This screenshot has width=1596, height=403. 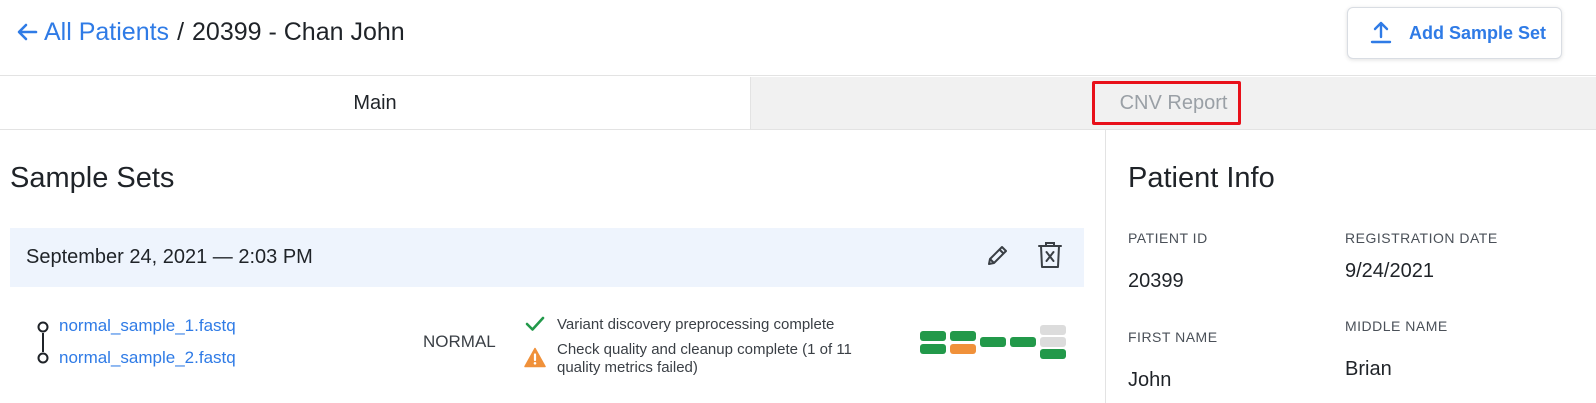 What do you see at coordinates (147, 358) in the screenshot?
I see `file-link-2: normal_sample_2.fastq` at bounding box center [147, 358].